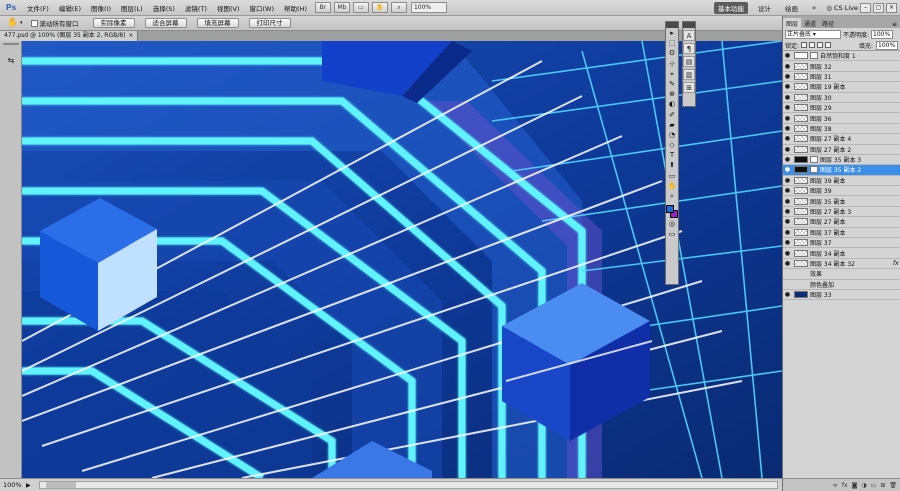 Image resolution: width=900 pixels, height=491 pixels. Describe the element at coordinates (841, 253) in the screenshot. I see `layer-row: ● 图层 34 副本` at that location.